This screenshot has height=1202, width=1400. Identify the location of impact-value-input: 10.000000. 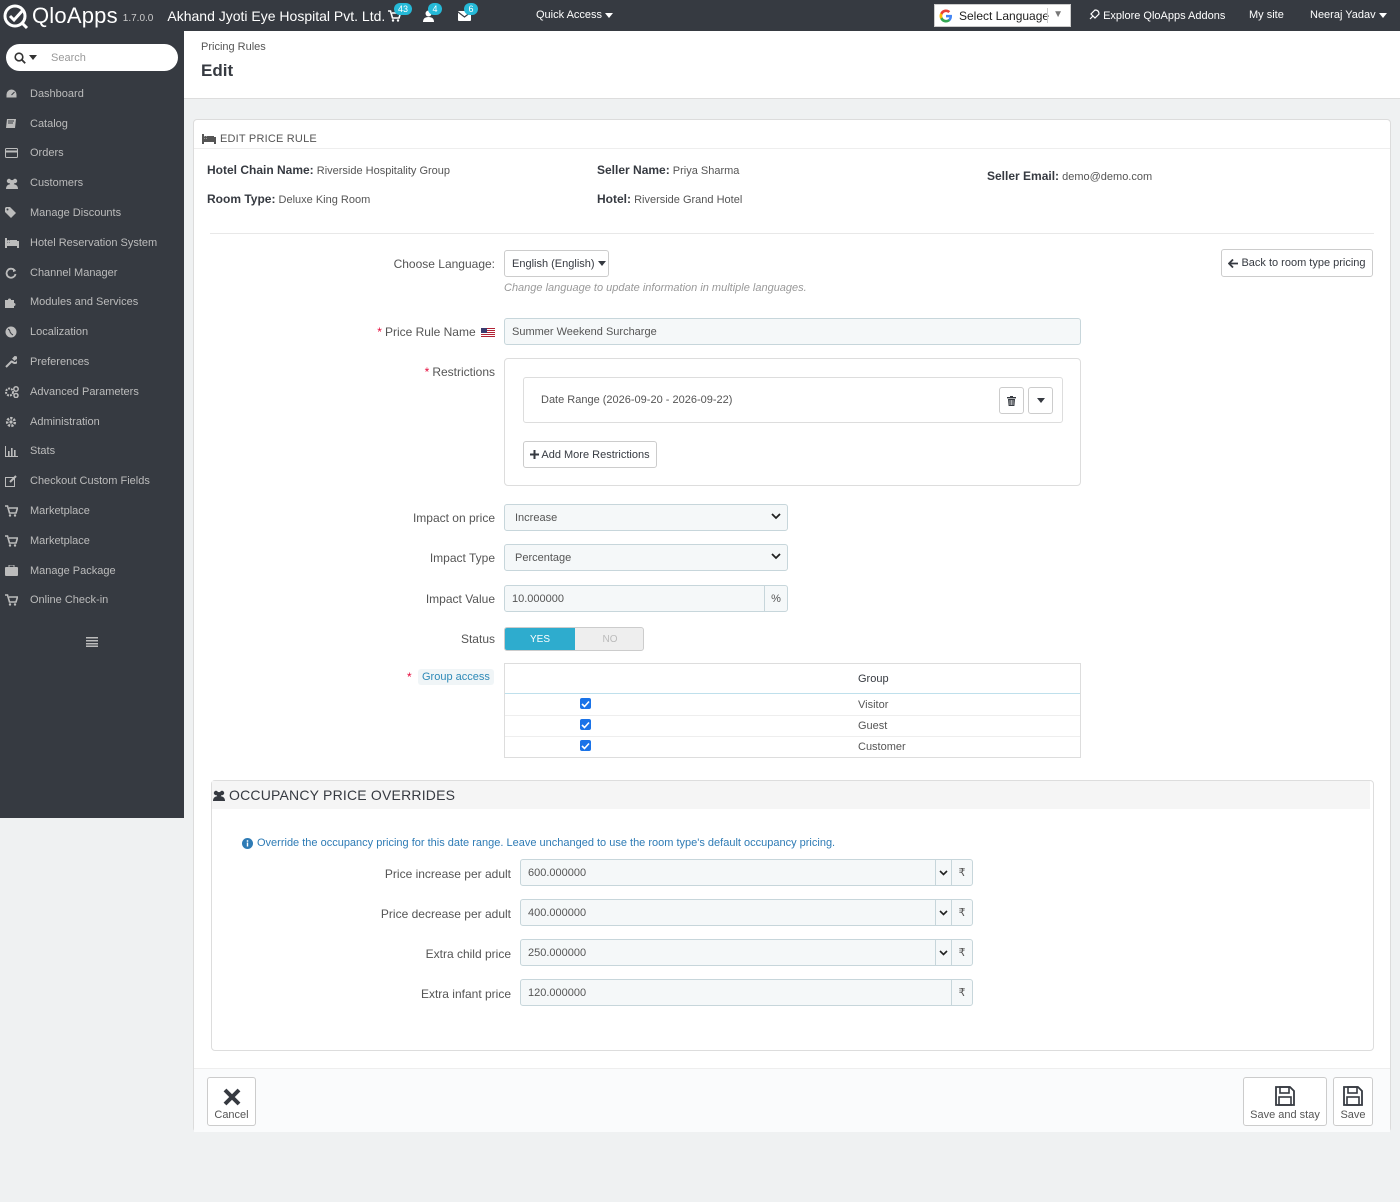
(634, 598).